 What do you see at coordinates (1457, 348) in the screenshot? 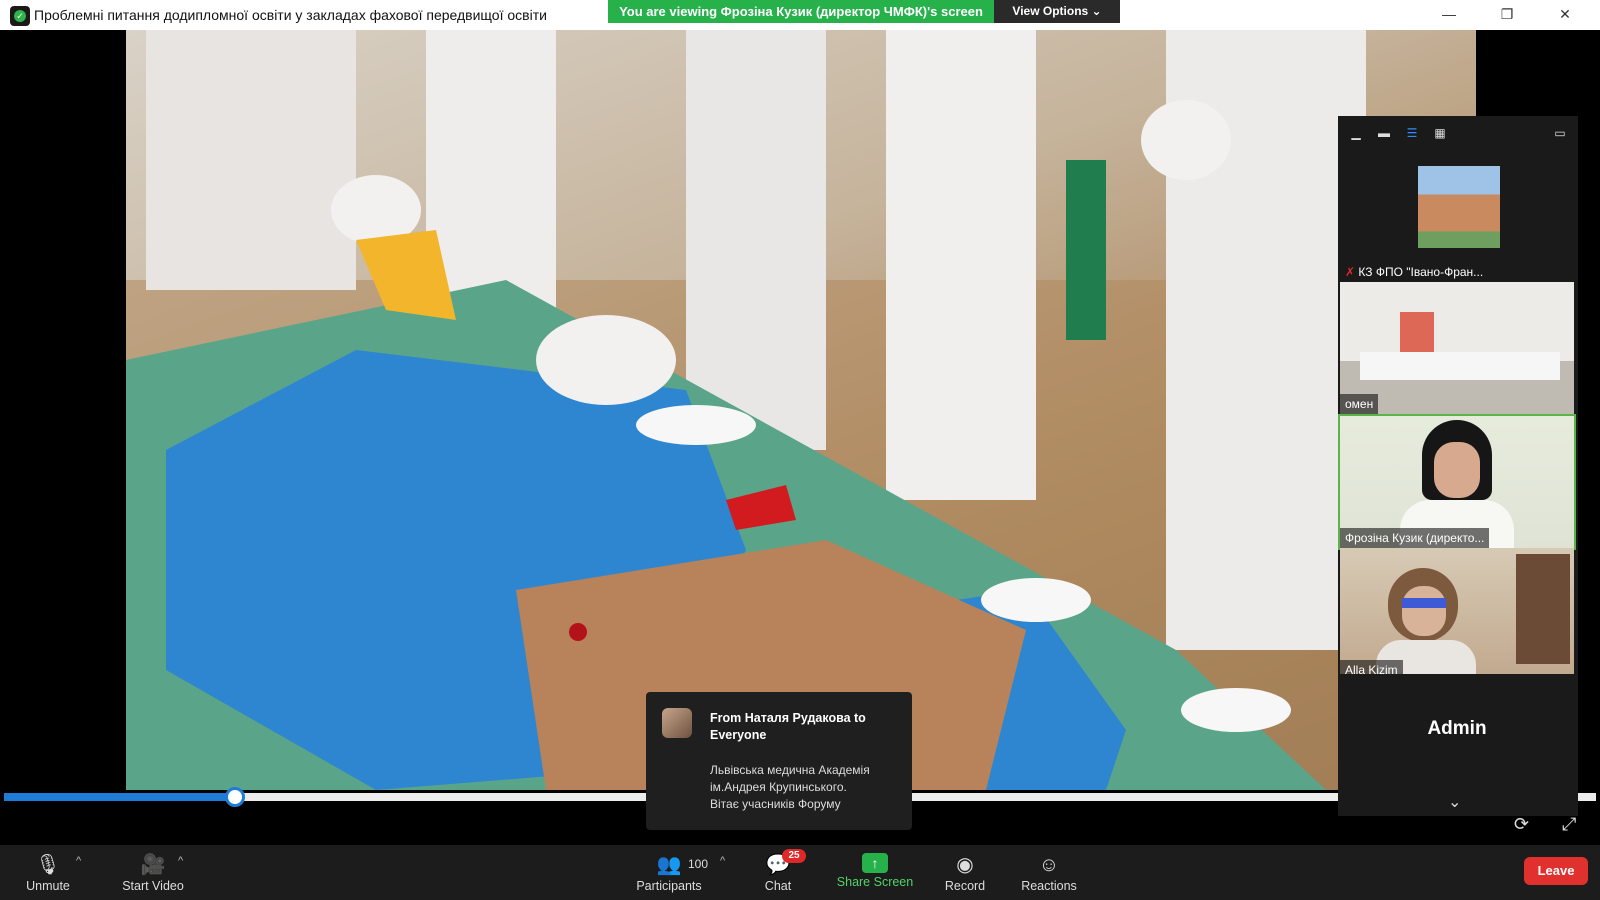
I see `participant-tile: омен` at bounding box center [1457, 348].